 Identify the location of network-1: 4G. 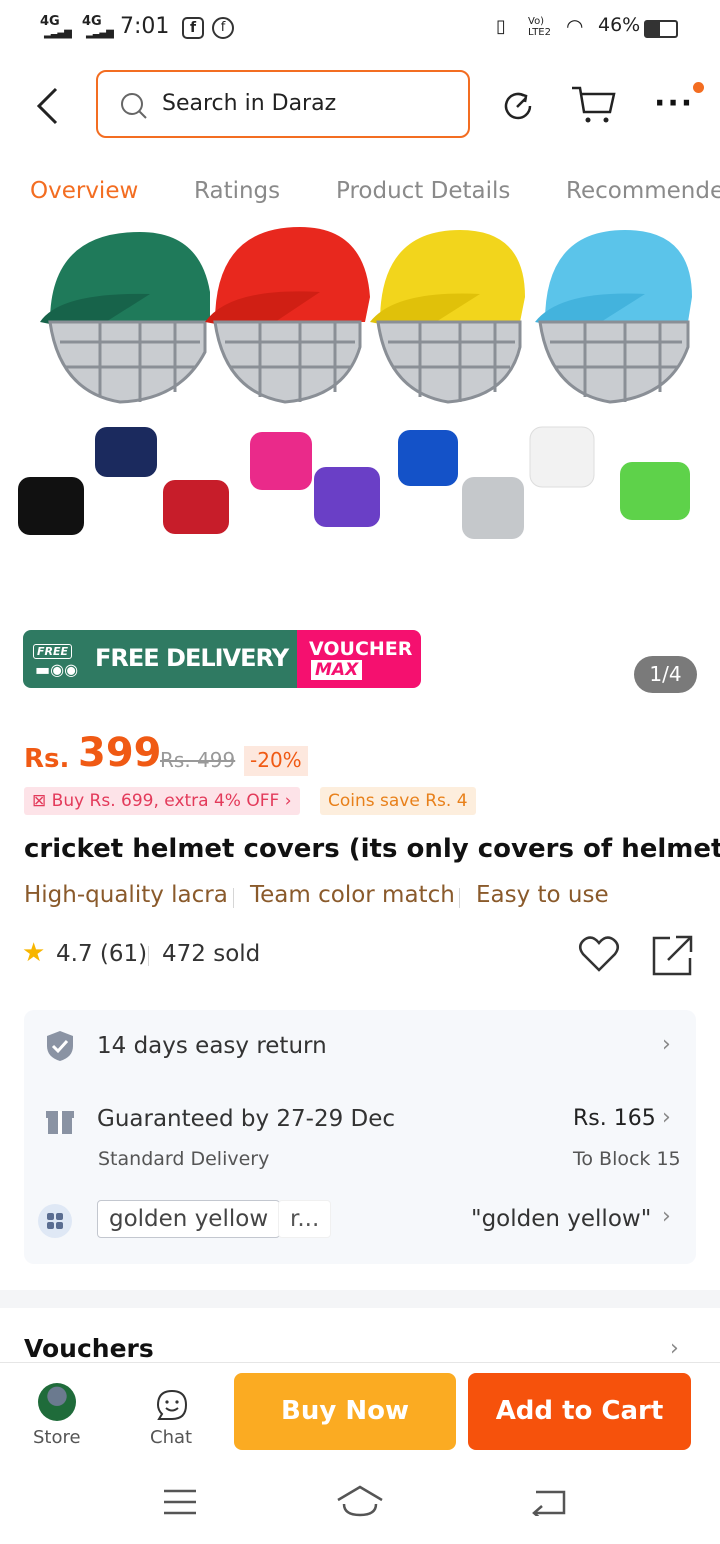
(50, 21).